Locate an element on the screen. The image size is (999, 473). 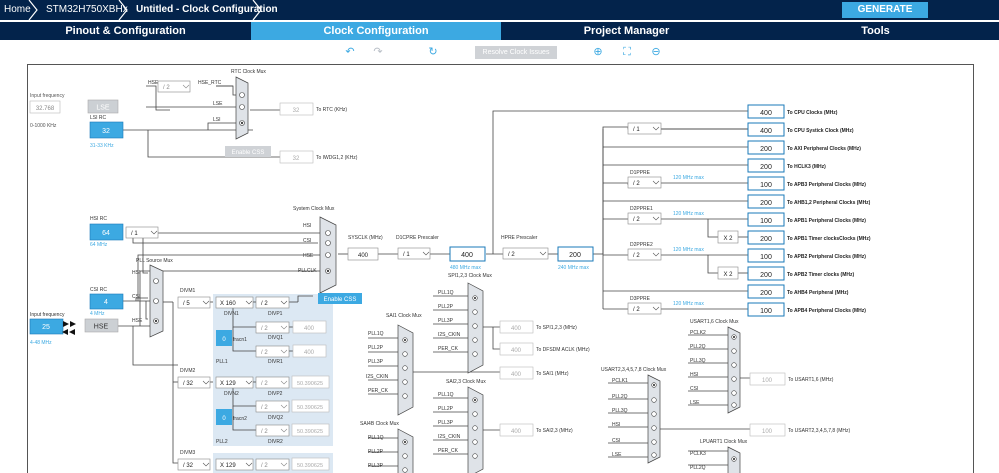
spi123-inputs: PLL1Q PLL2P PLL3P I2S_CKIN PER_CK is located at coordinates (449, 321).